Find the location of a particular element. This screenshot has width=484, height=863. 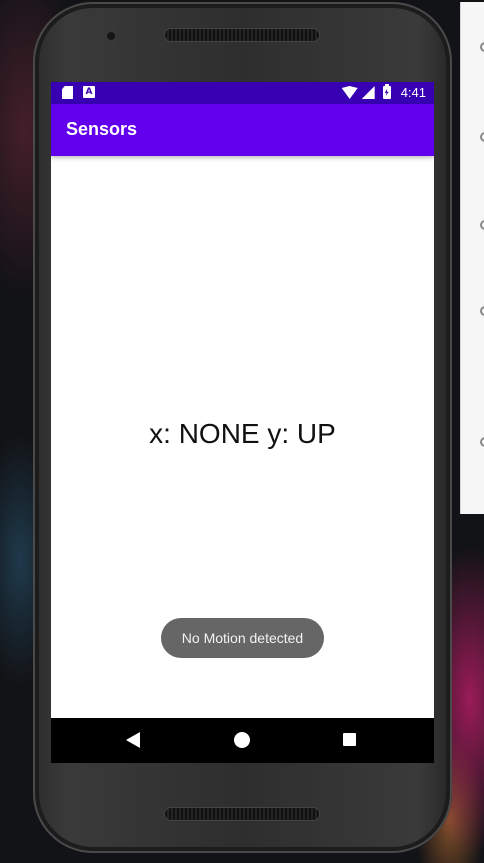

navigation-bar is located at coordinates (242, 740).